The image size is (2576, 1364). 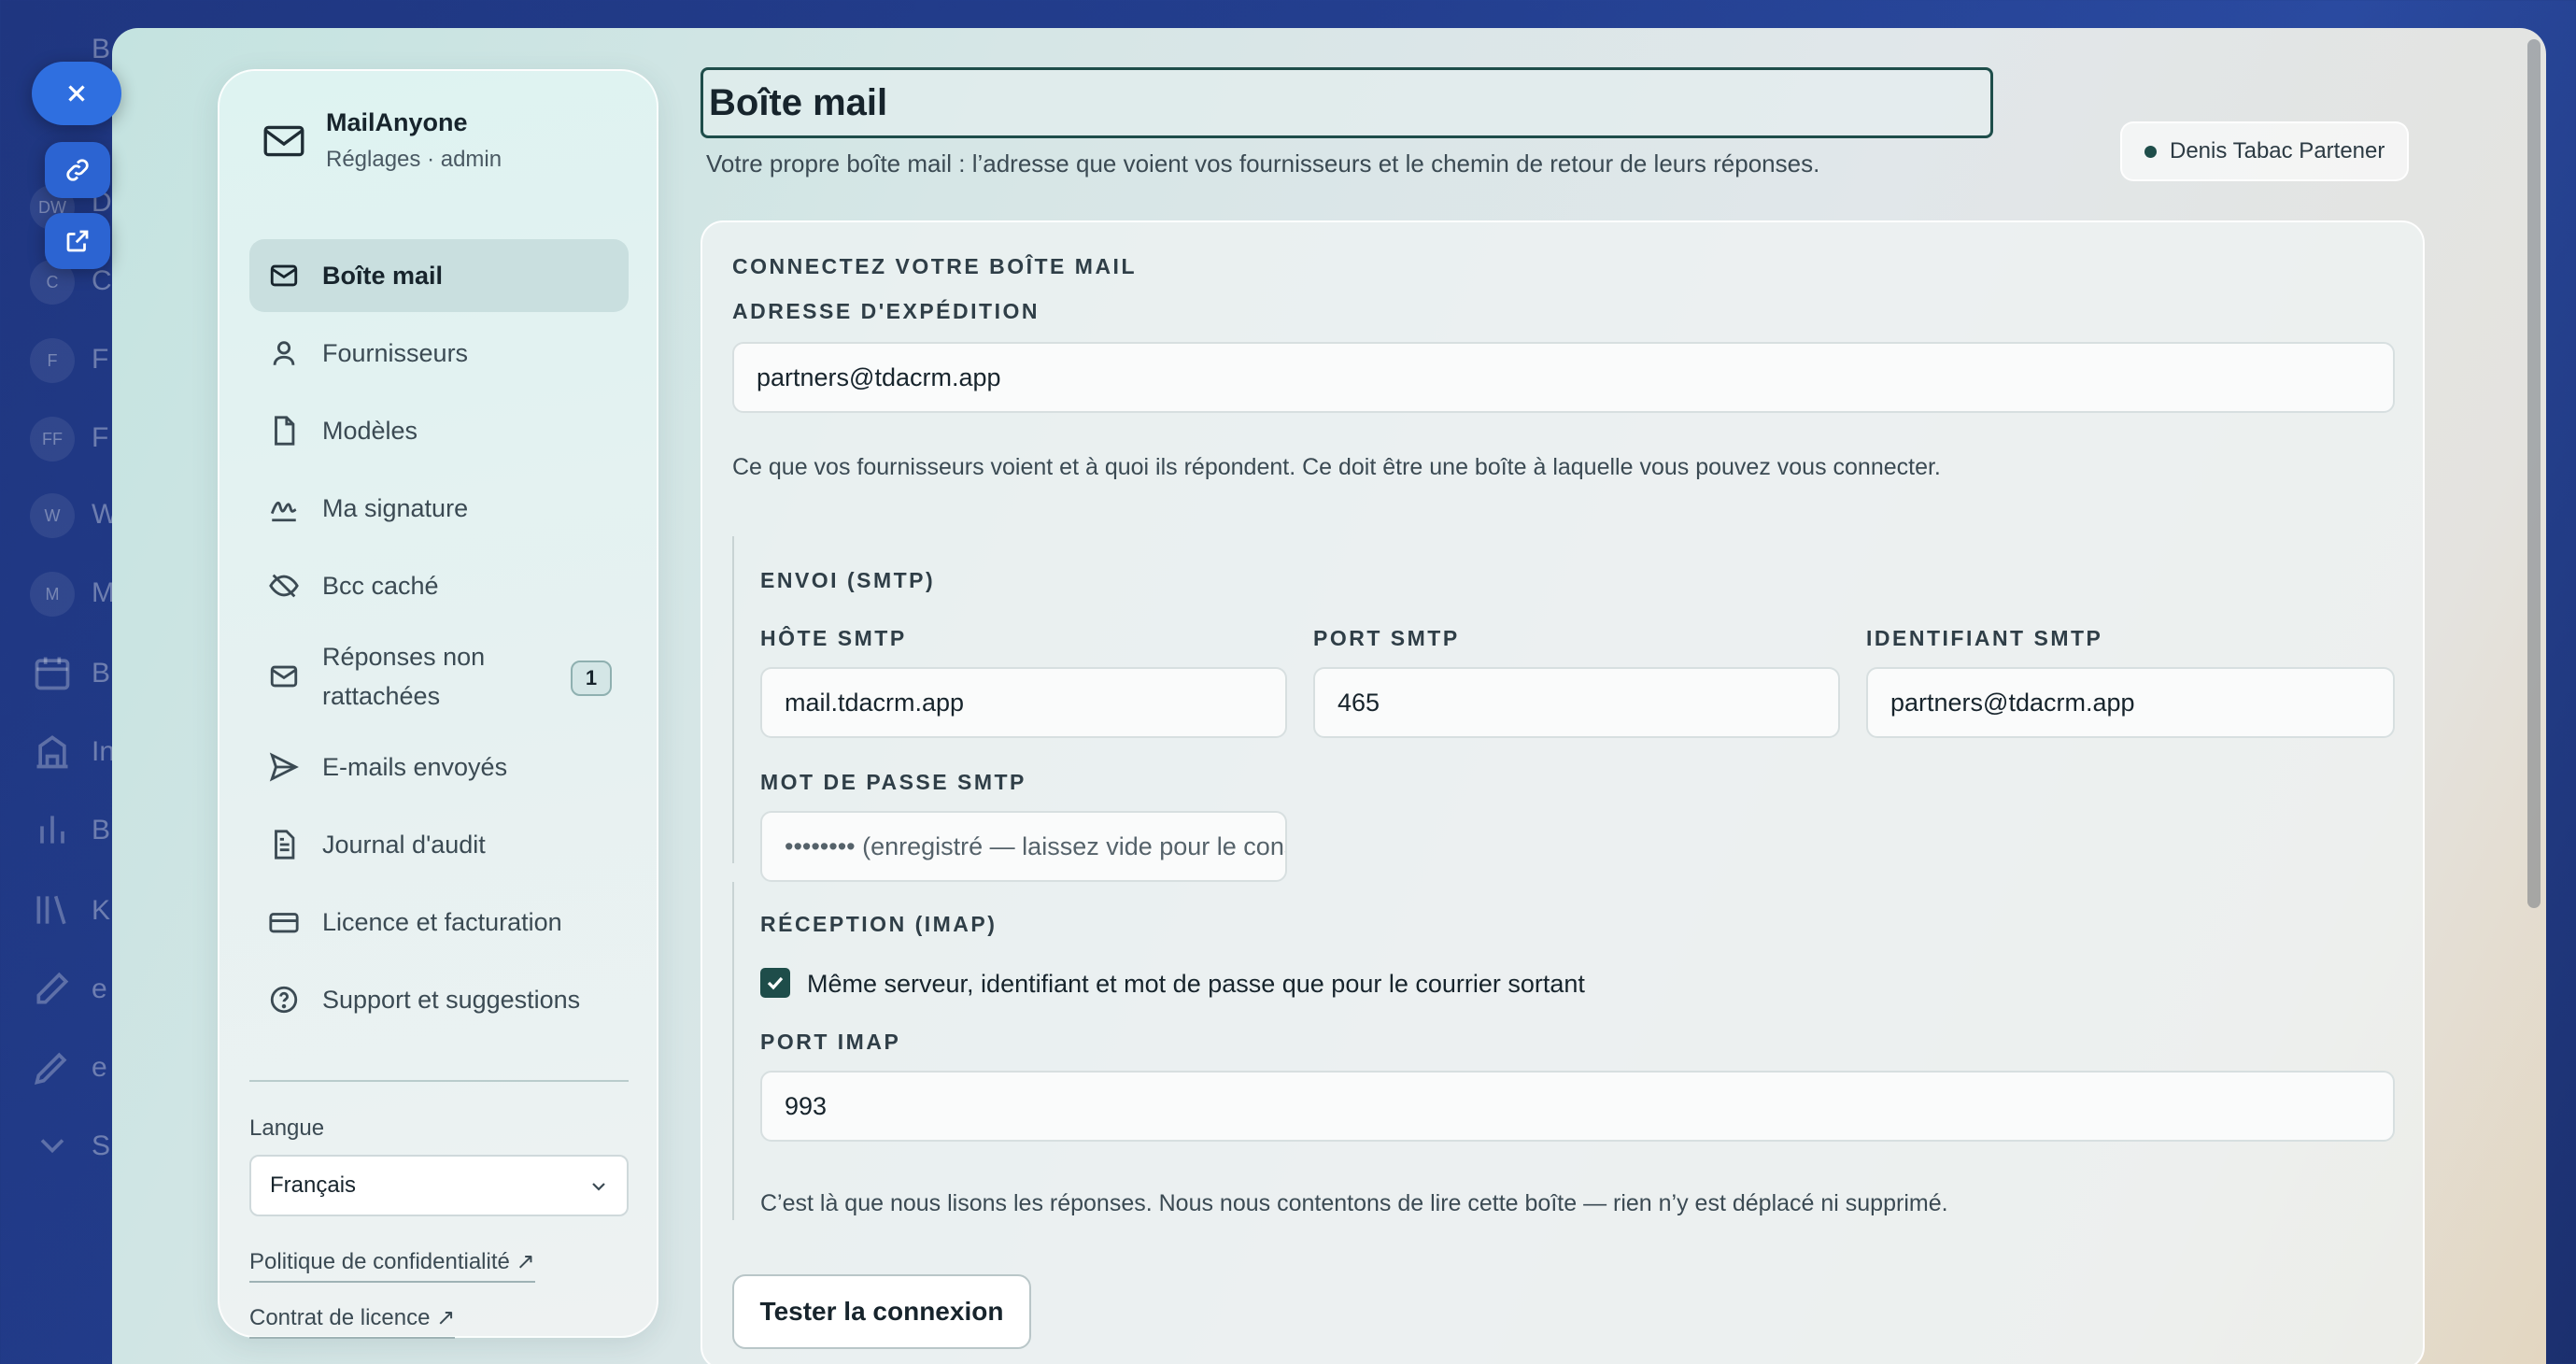 I want to click on sender-address-label: ADRESSE D'EXPÉDITION, so click(x=886, y=311).